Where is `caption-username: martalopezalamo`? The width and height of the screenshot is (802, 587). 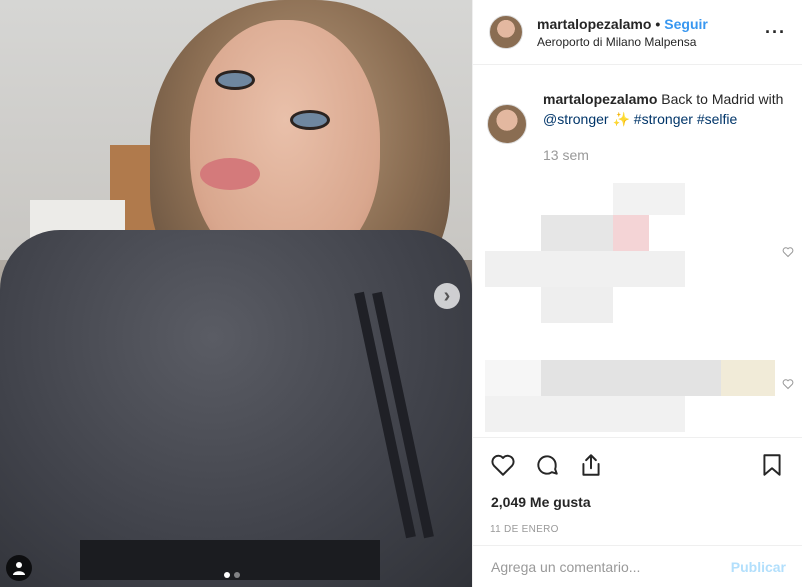
caption-username: martalopezalamo is located at coordinates (600, 99).